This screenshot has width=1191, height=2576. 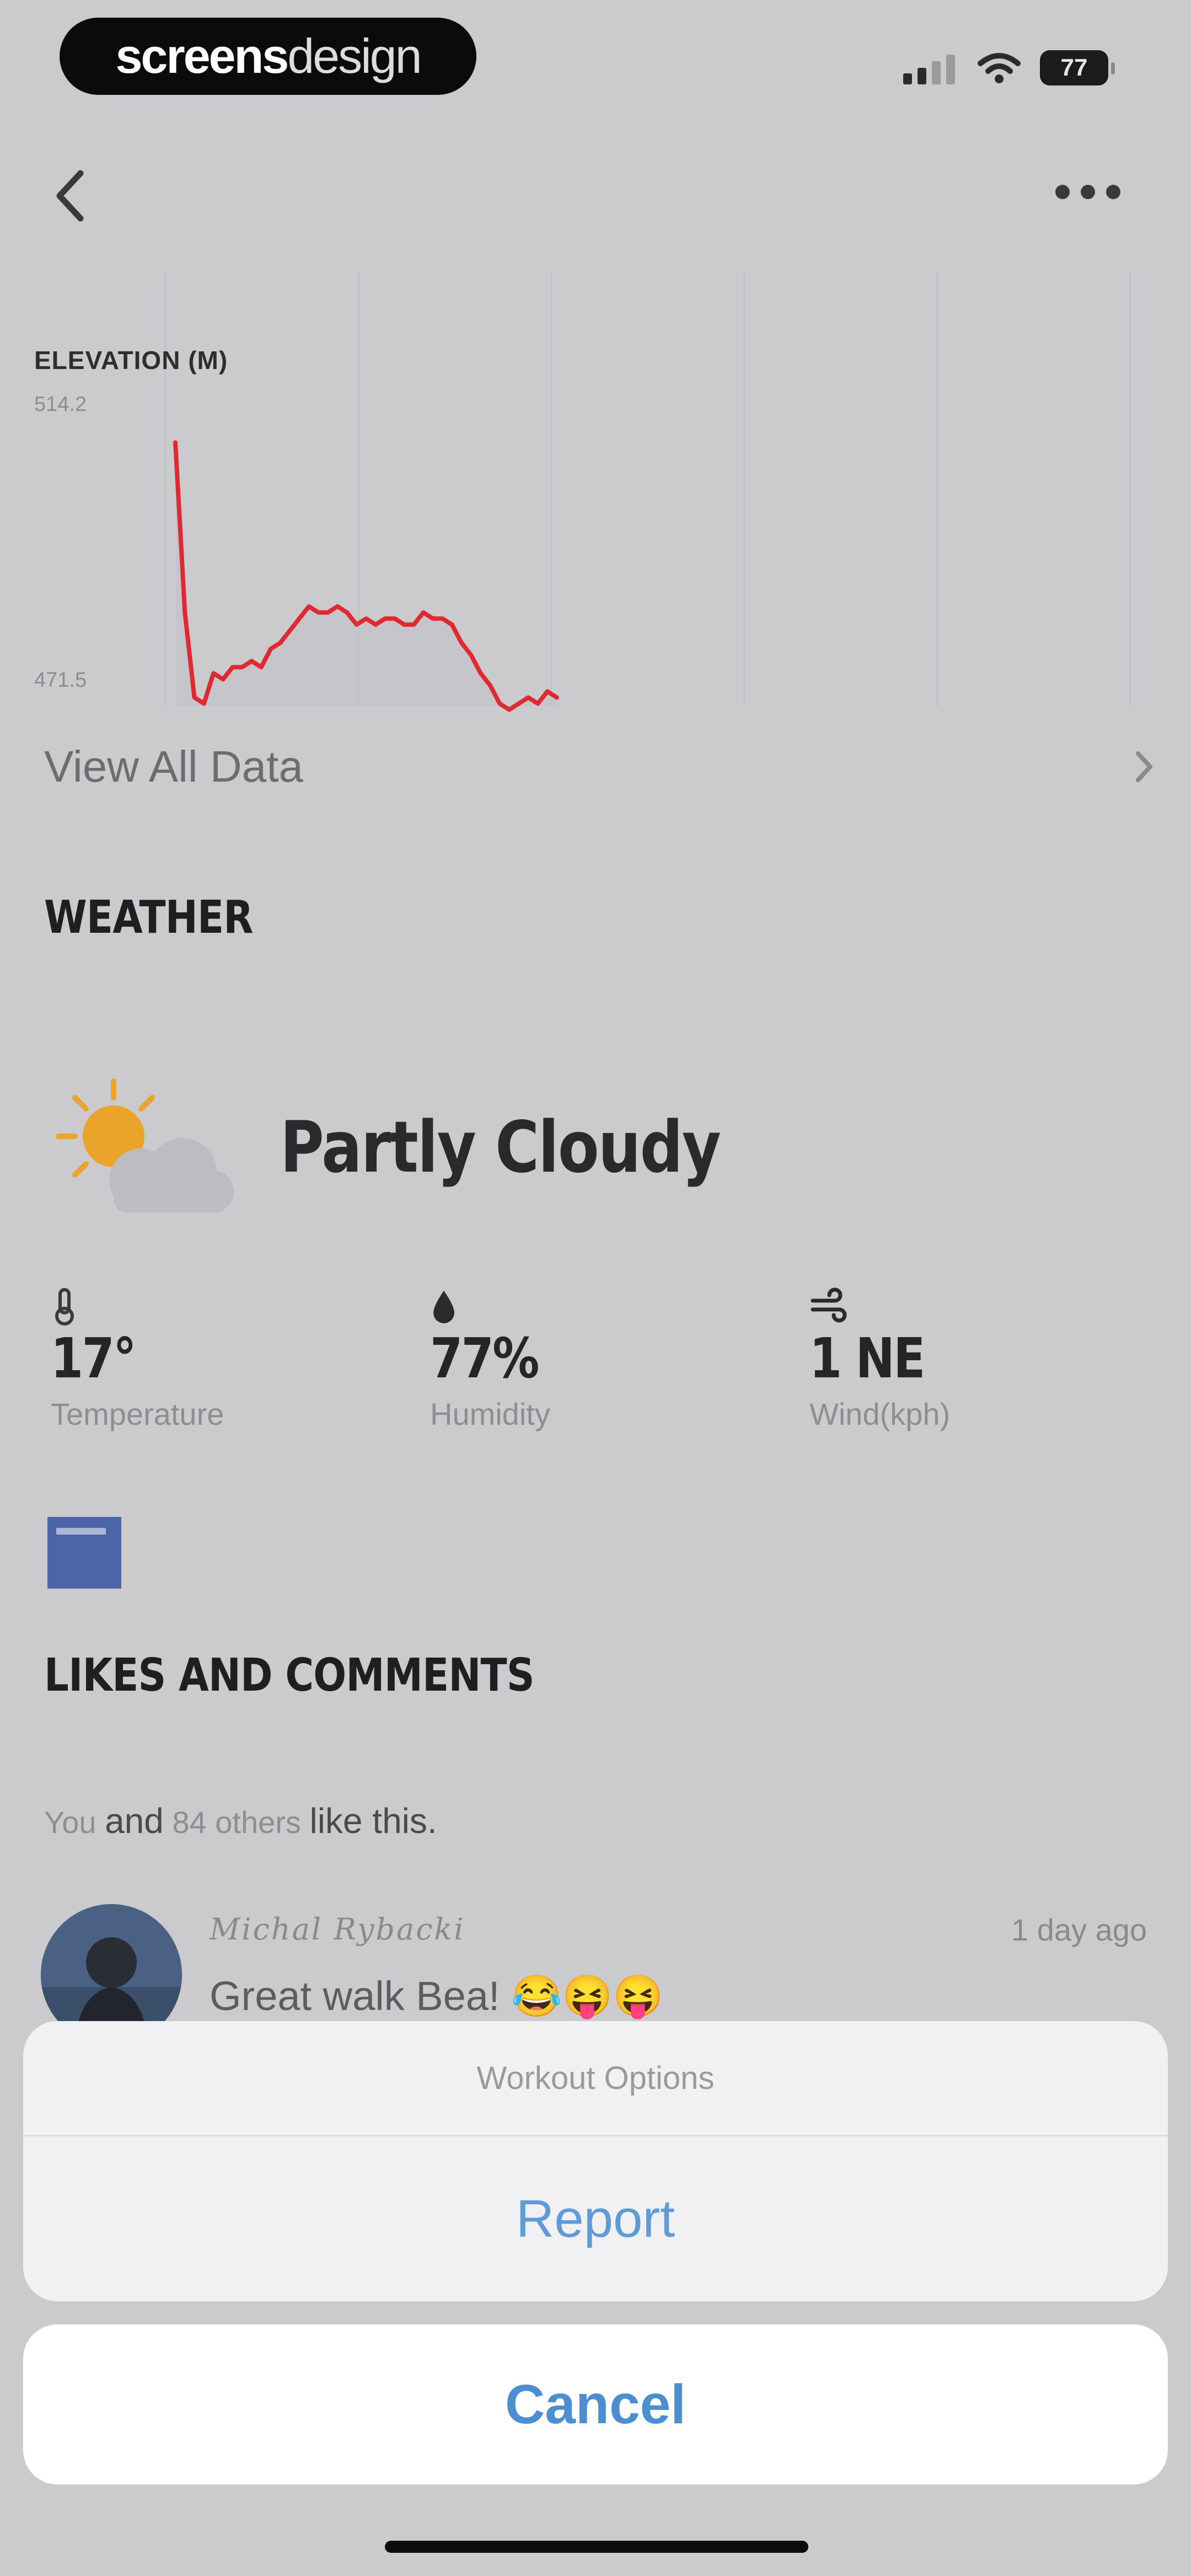 I want to click on comment-text: Great walk Bea! 😂😝😝, so click(x=437, y=1996).